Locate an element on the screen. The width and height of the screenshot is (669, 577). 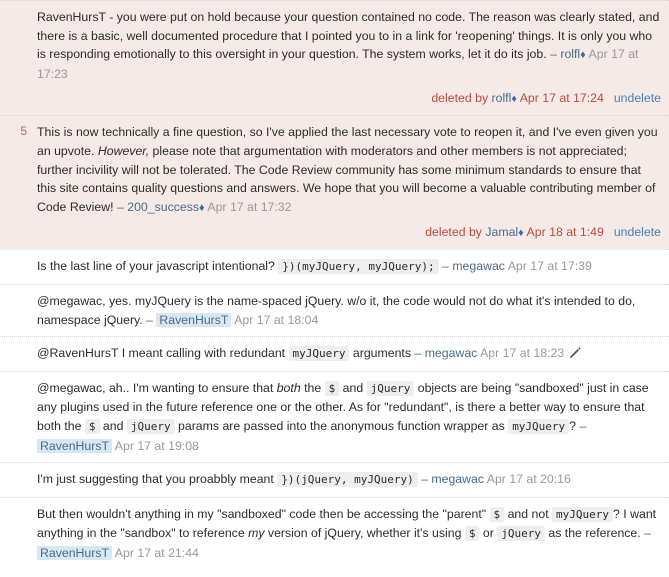
comment-text: arguments is located at coordinates (382, 353).